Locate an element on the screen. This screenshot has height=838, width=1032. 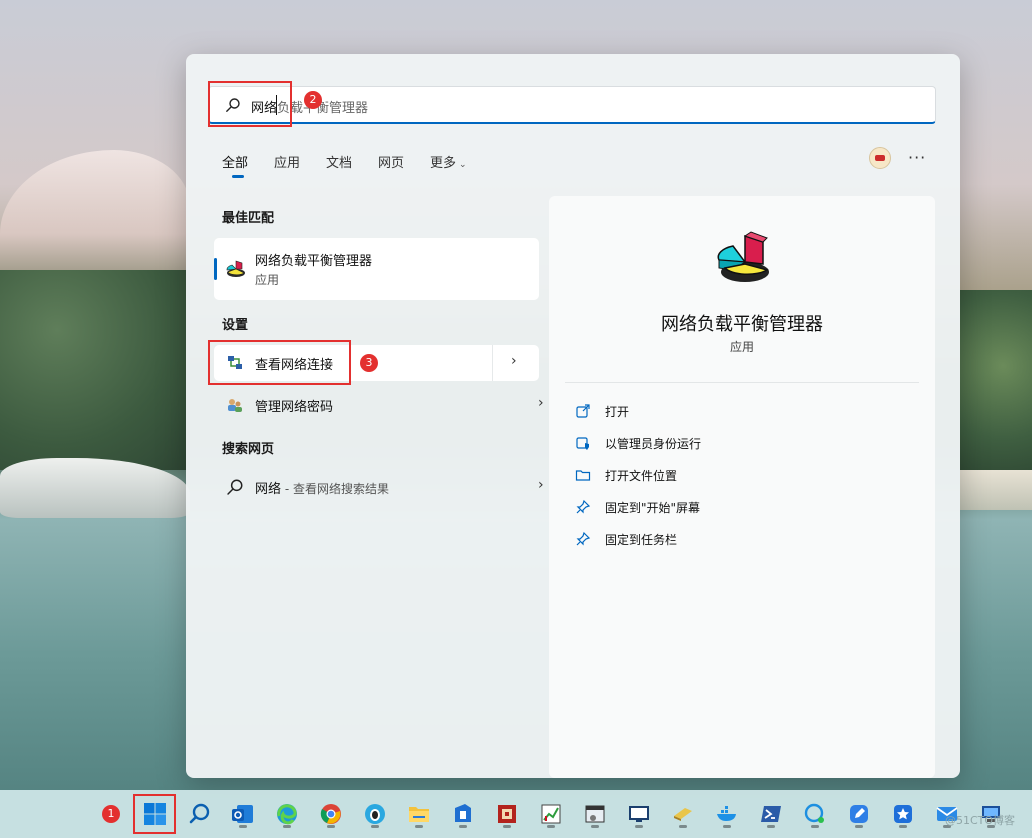
app-yellow-icon is located at coordinates (683, 814).